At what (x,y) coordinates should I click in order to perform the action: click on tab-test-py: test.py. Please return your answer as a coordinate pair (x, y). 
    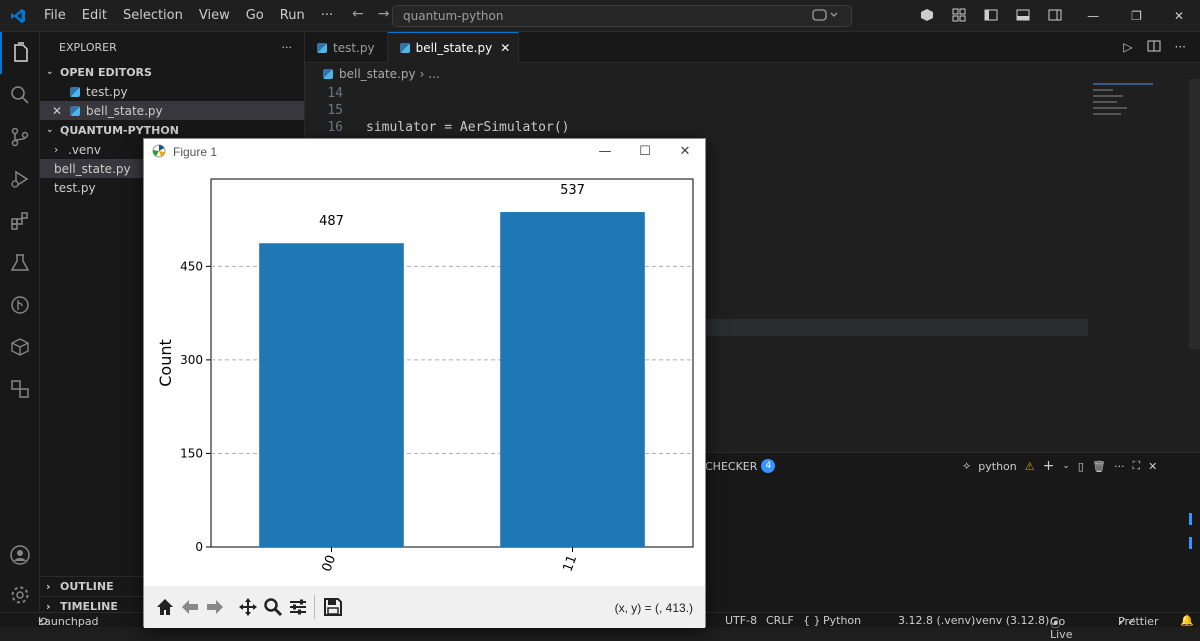
    Looking at the image, I should click on (346, 47).